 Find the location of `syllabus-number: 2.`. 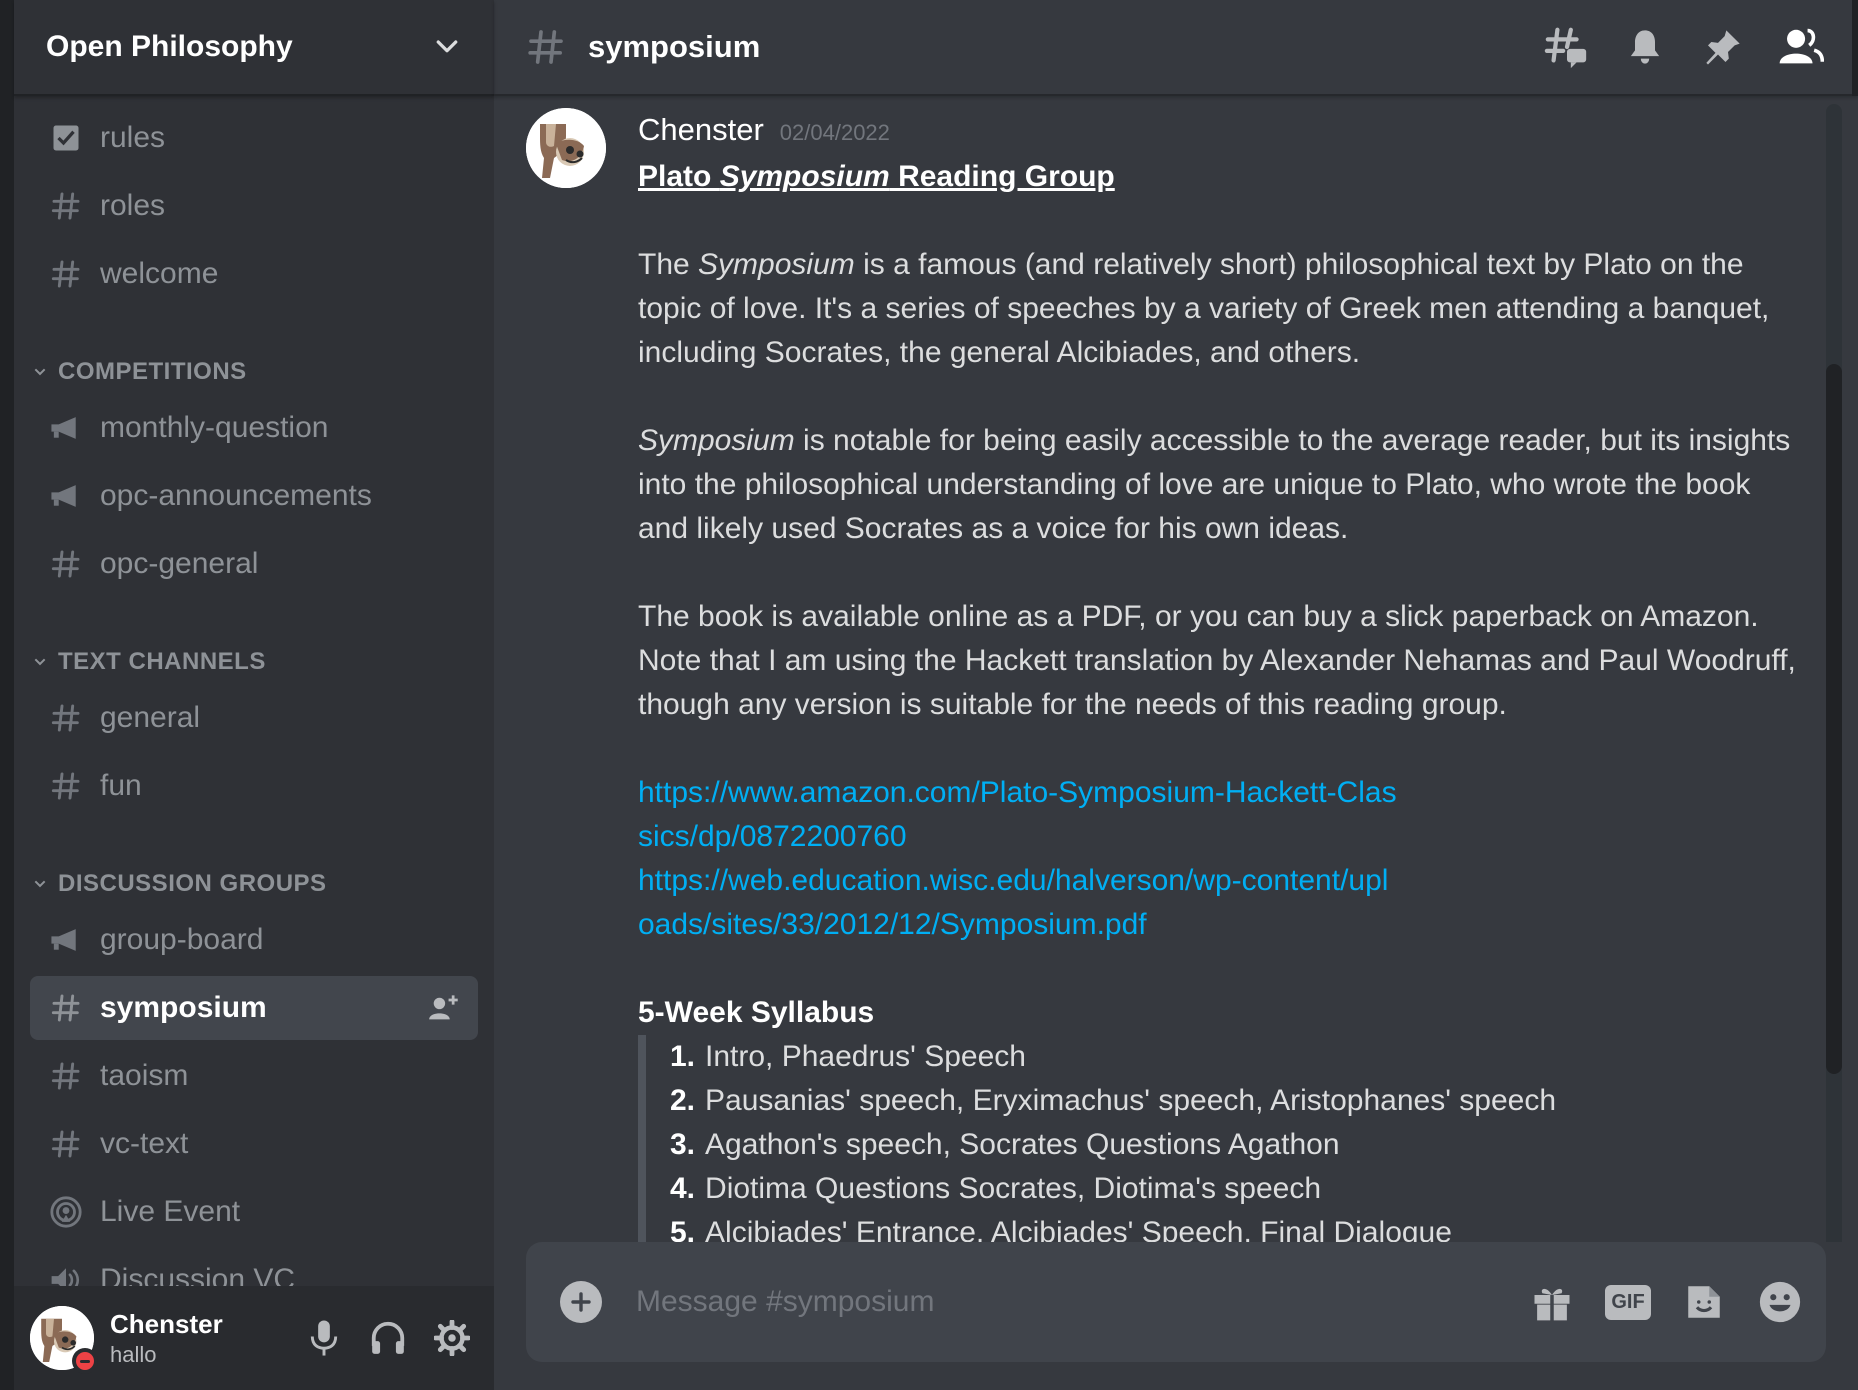

syllabus-number: 2. is located at coordinates (683, 1100).